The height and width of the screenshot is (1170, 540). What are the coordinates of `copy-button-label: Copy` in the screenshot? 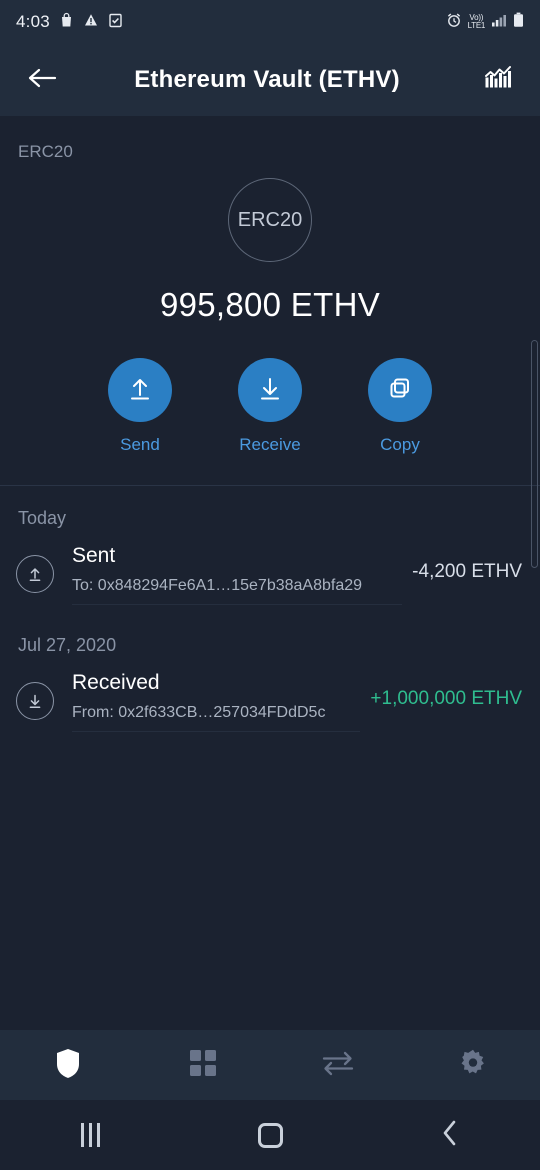 It's located at (400, 444).